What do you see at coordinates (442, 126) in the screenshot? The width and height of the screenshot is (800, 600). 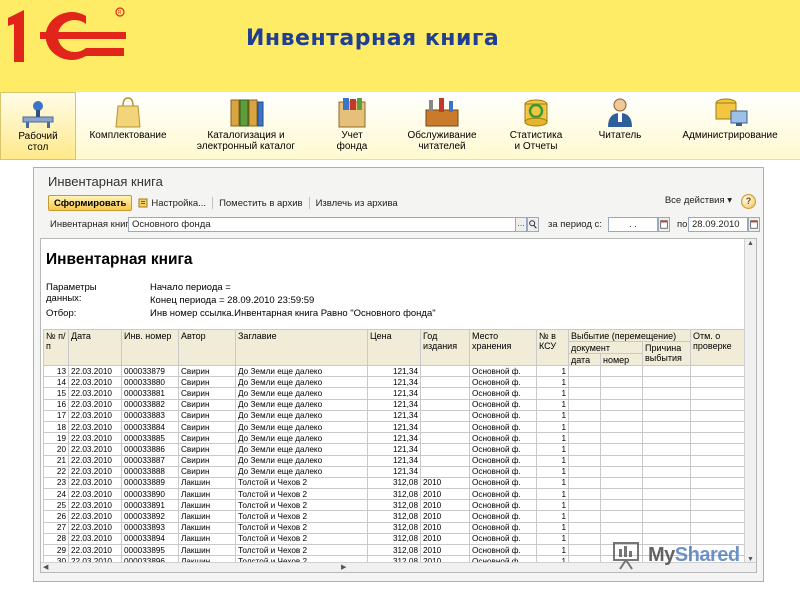 I see `section-reader-service: Обслуживание читателей` at bounding box center [442, 126].